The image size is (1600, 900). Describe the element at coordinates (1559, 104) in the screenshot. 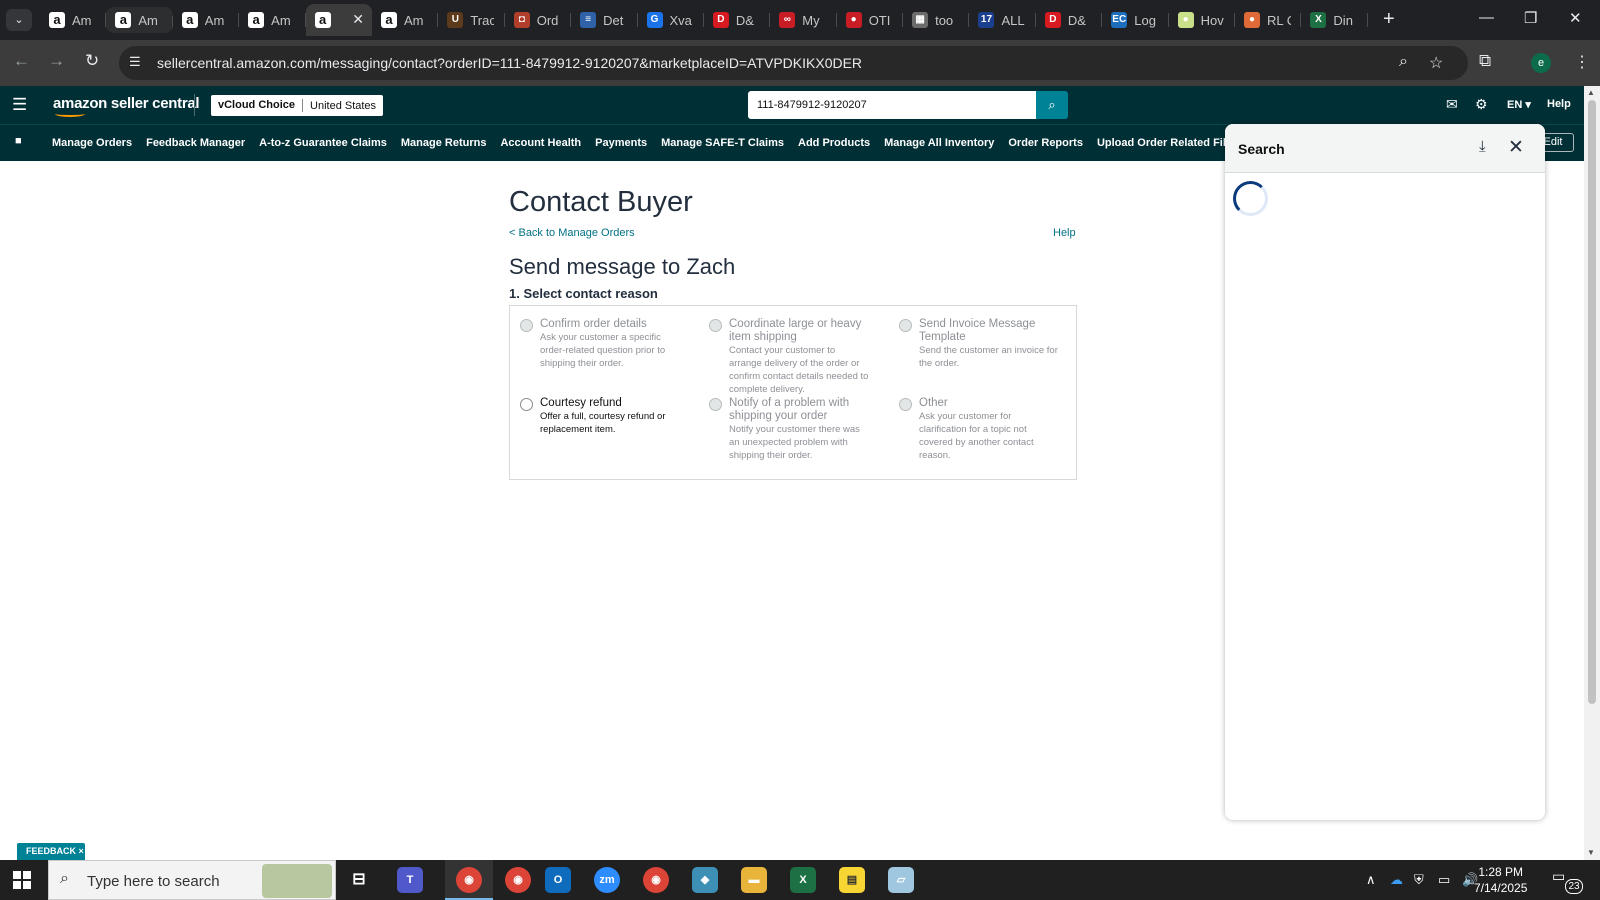

I see `header-help-link: Help` at that location.